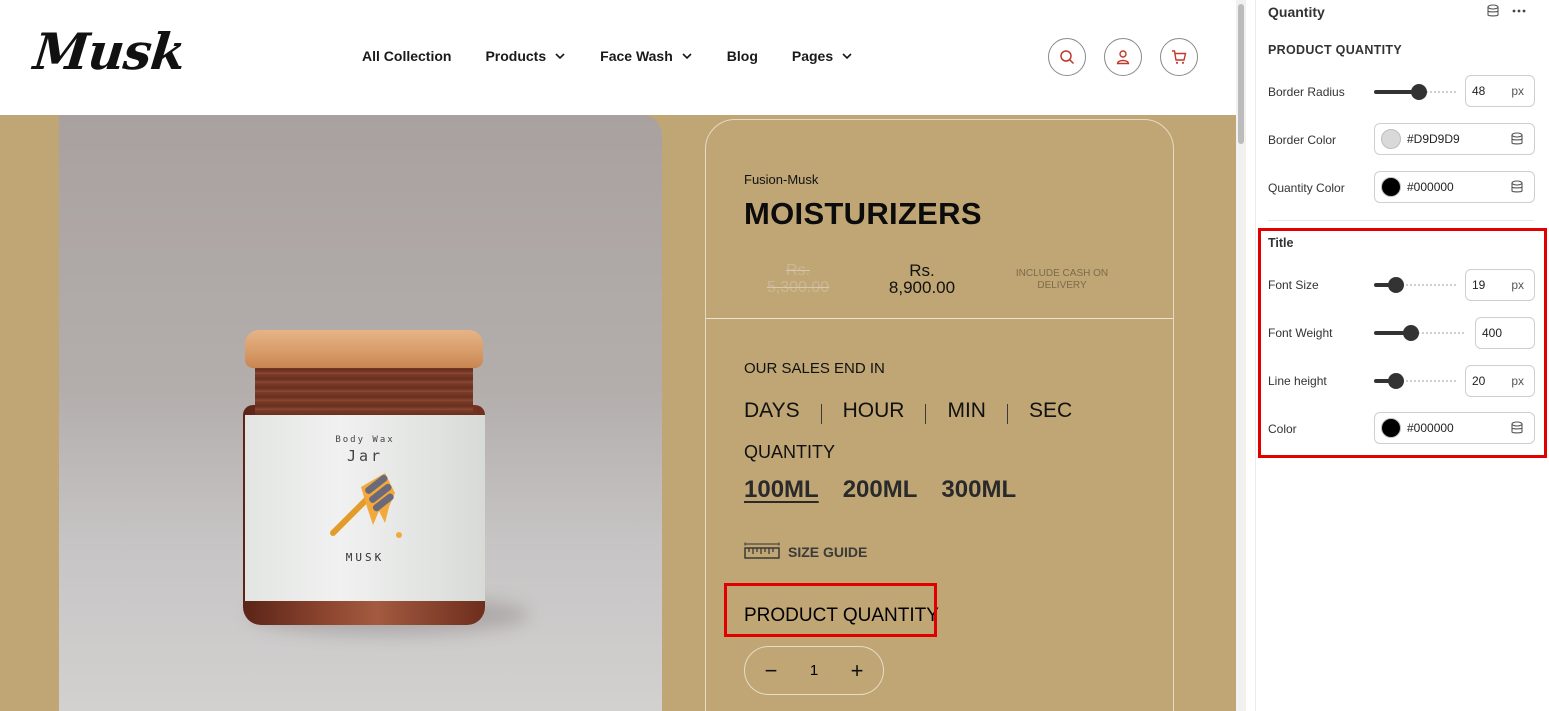 This screenshot has height=711, width=1549. Describe the element at coordinates (908, 411) in the screenshot. I see `sales-countdown: DAYS HOUR MIN SEC` at that location.